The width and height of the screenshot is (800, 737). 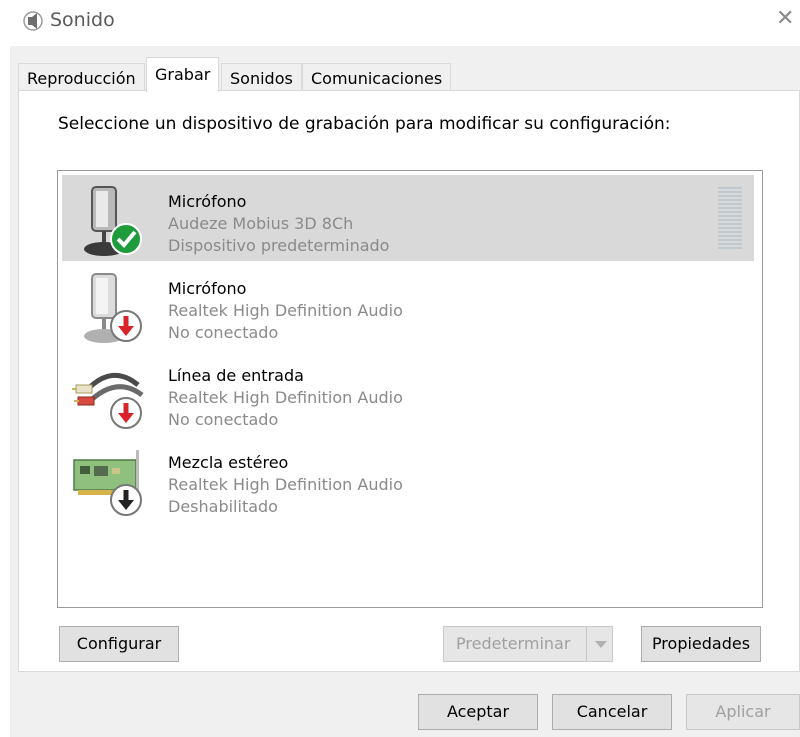 What do you see at coordinates (126, 239) in the screenshot?
I see `default-check-icon` at bounding box center [126, 239].